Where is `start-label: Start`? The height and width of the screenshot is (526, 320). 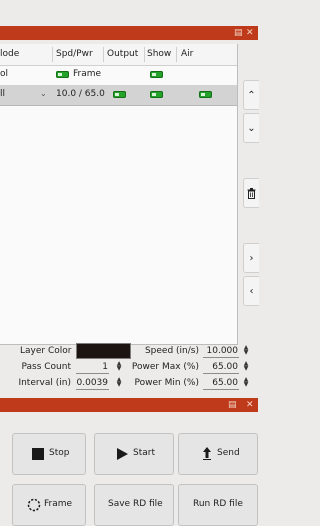 start-label: Start is located at coordinates (144, 453).